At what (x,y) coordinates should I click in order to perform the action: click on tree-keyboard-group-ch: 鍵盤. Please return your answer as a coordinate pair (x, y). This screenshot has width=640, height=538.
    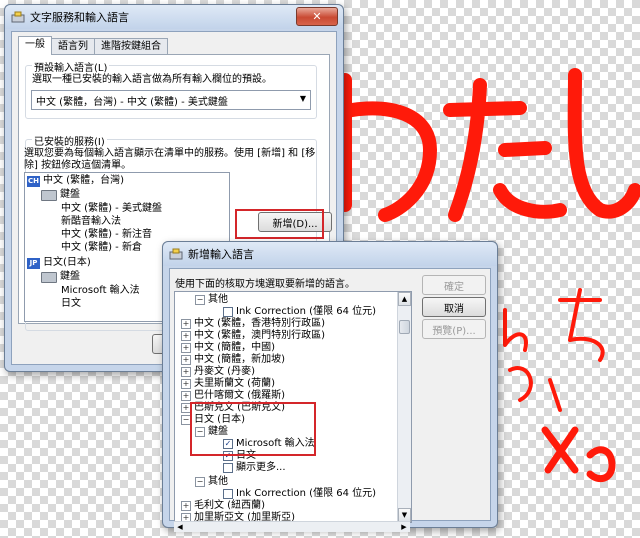
    Looking at the image, I should click on (60, 195).